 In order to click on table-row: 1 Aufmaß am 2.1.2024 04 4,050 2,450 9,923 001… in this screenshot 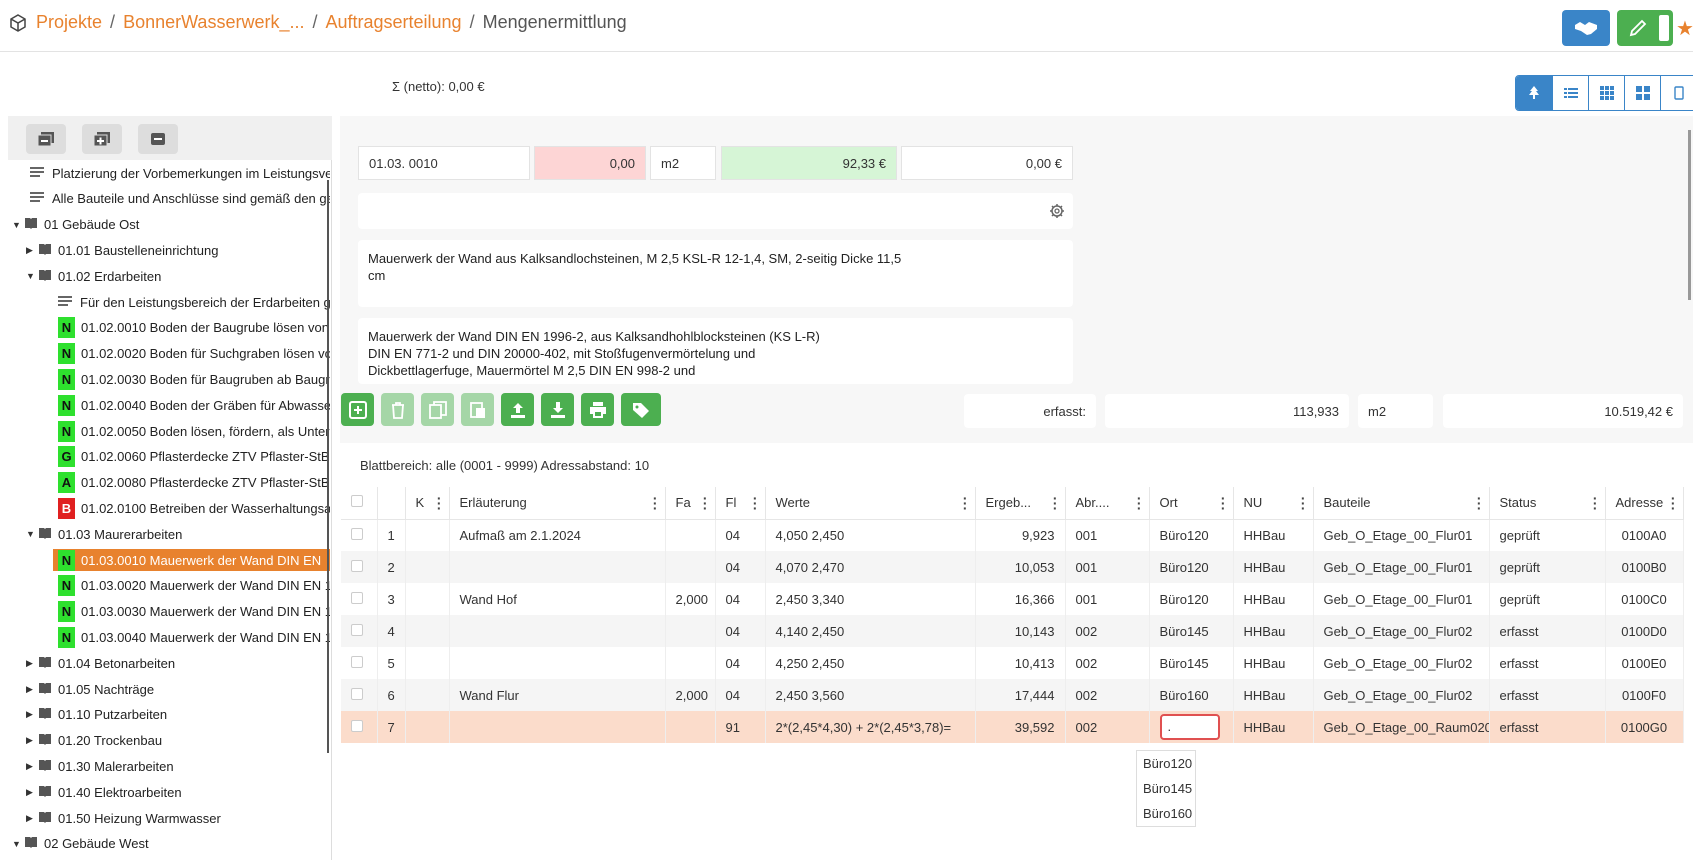, I will do `click(1012, 535)`.